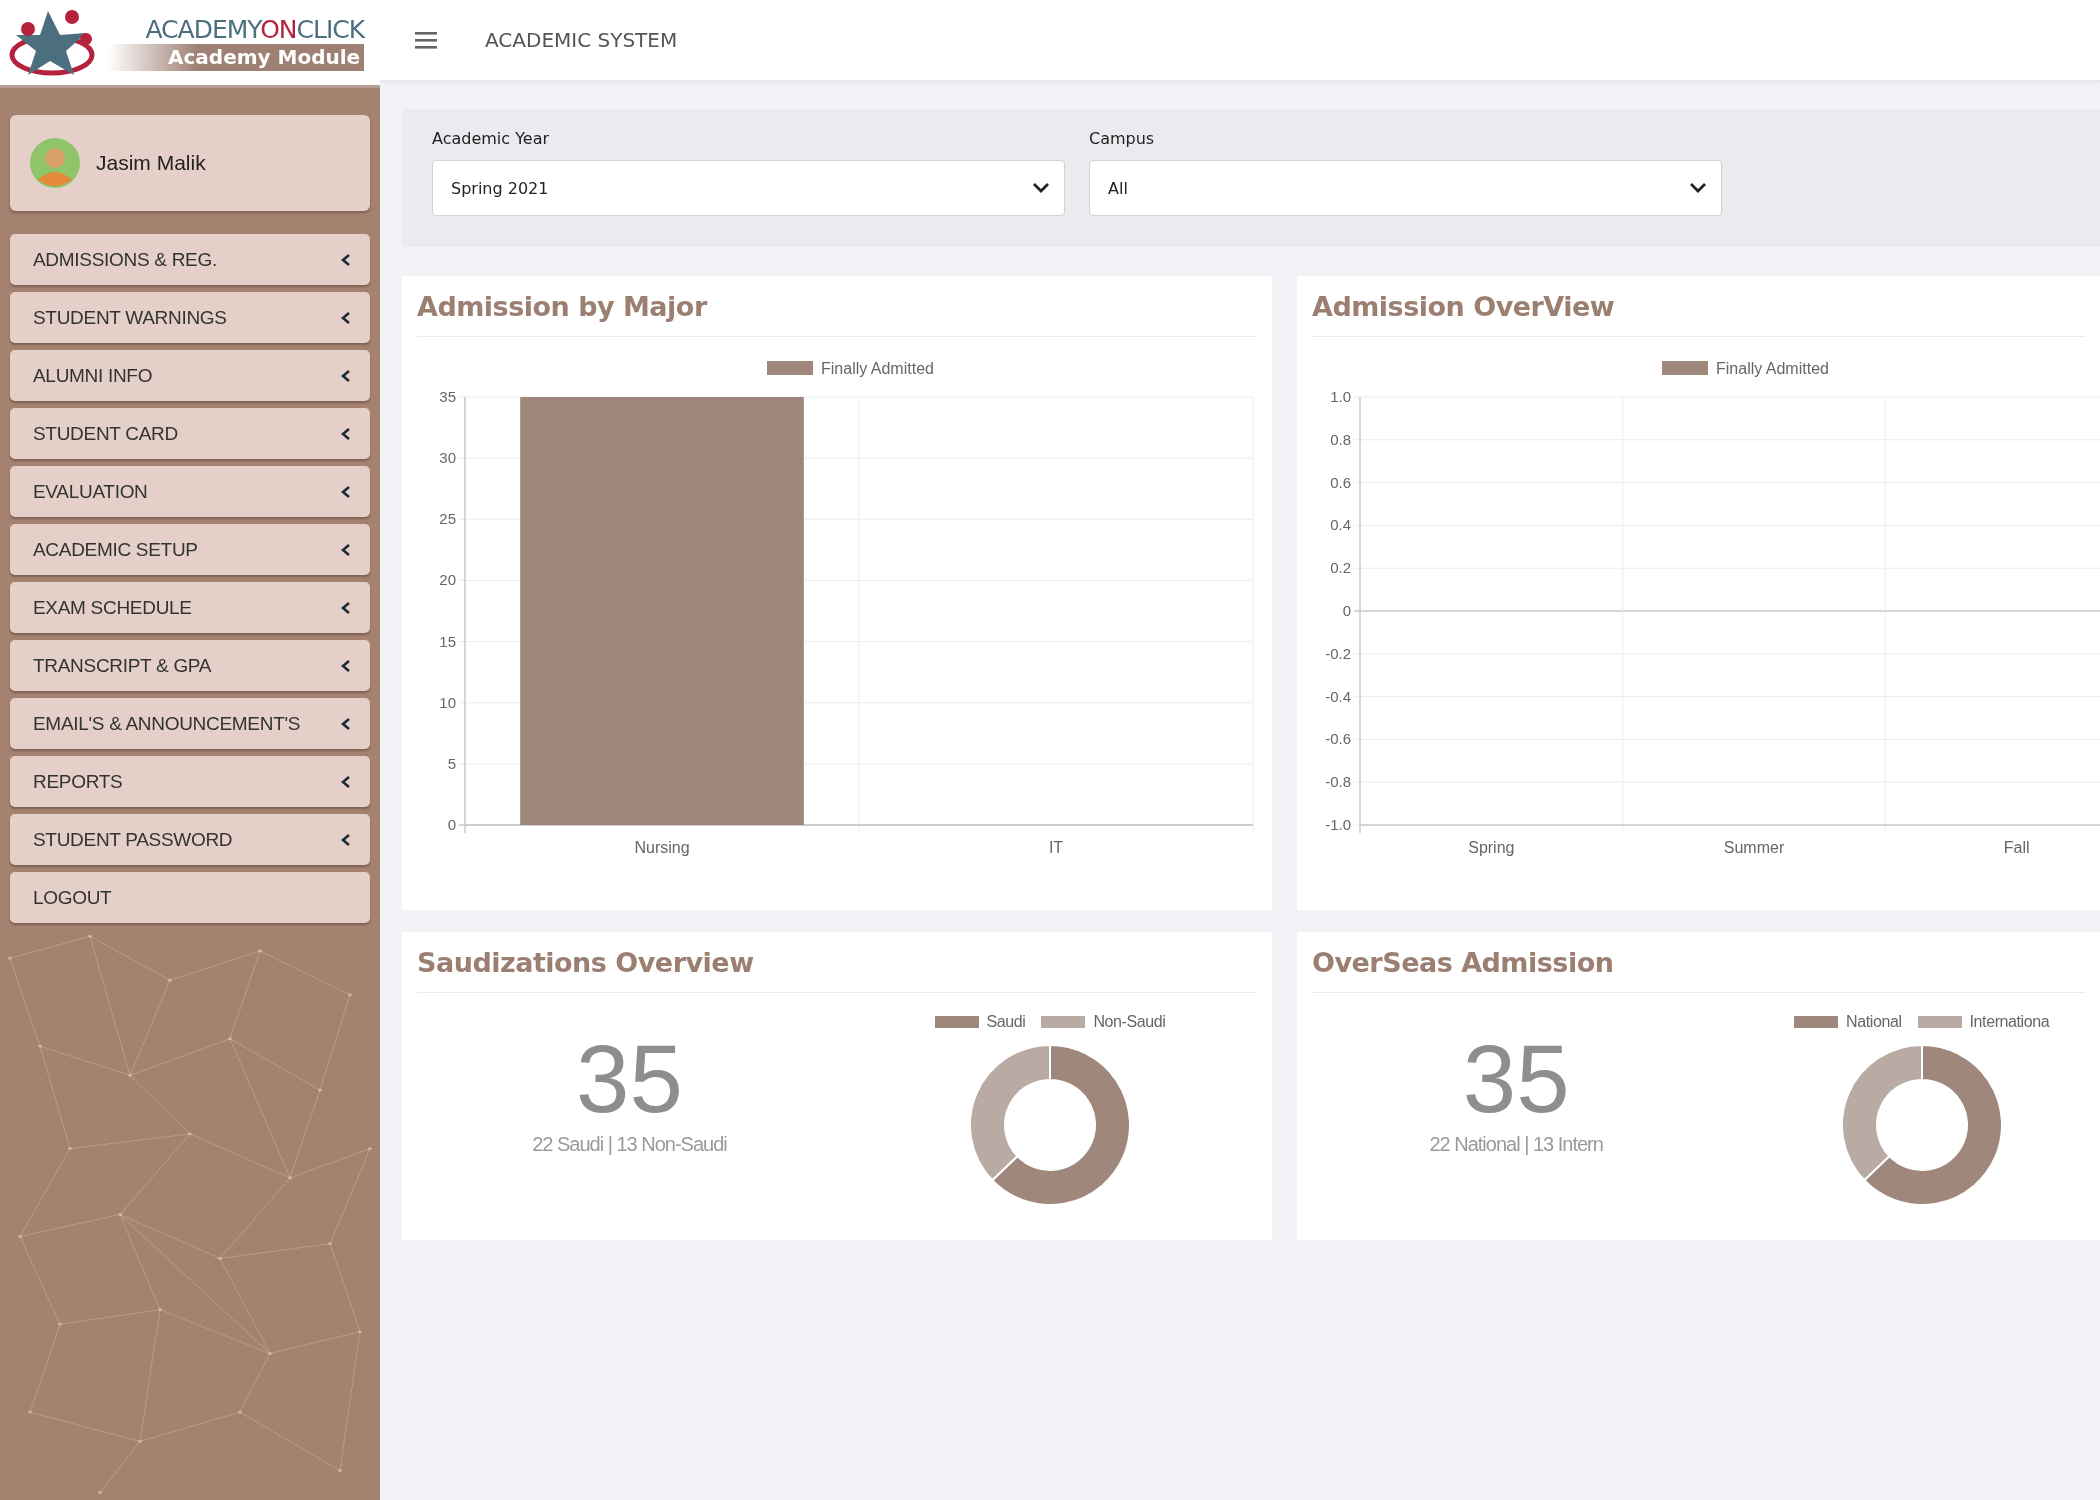 This screenshot has height=1500, width=2100. Describe the element at coordinates (447, 580) in the screenshot. I see `axis-label: 20` at that location.